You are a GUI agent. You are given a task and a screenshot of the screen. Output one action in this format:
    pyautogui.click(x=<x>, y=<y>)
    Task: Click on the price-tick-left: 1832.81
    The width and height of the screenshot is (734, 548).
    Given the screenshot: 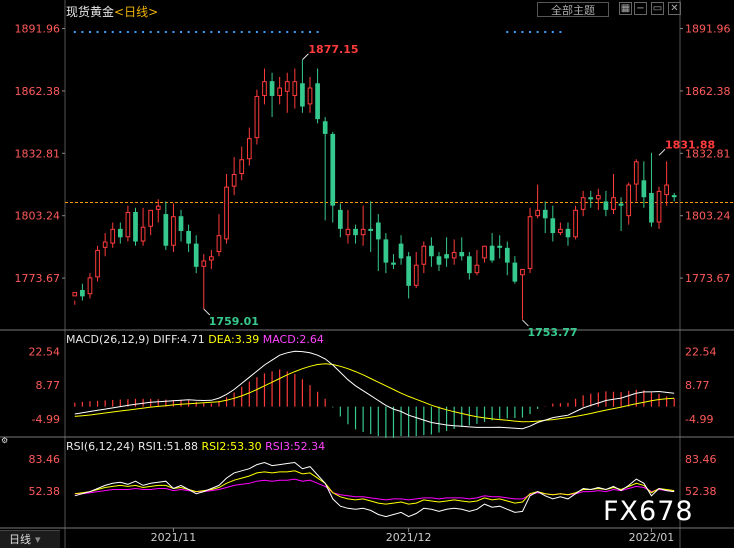 What is the action you would take?
    pyautogui.click(x=38, y=153)
    